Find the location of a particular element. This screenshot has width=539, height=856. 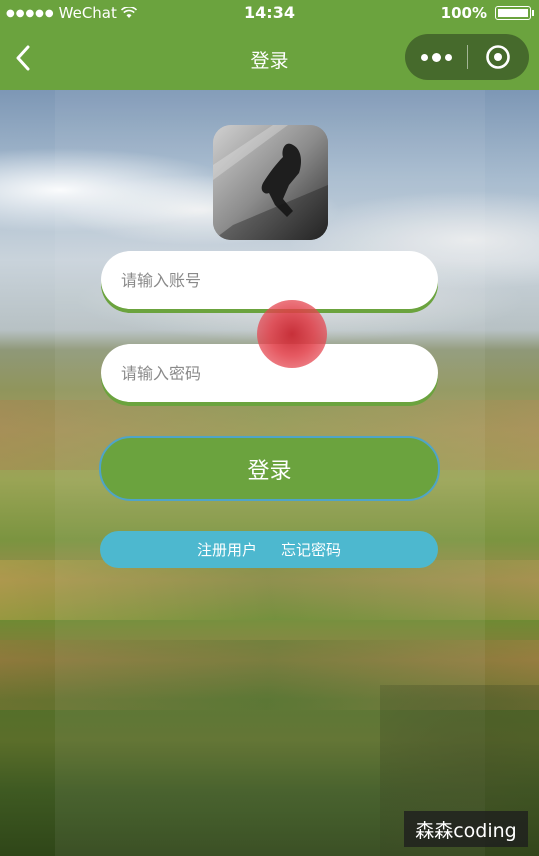

account-input is located at coordinates (269, 280).